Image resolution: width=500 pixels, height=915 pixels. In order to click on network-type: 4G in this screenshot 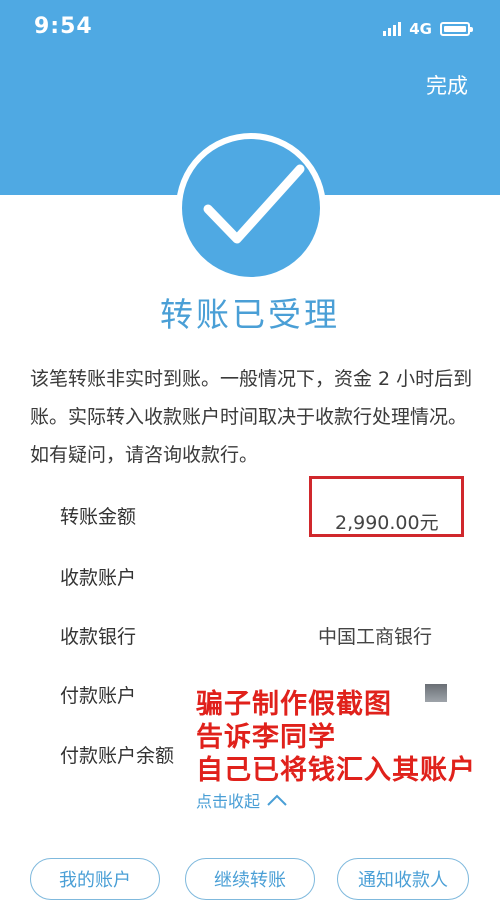, I will do `click(420, 29)`.